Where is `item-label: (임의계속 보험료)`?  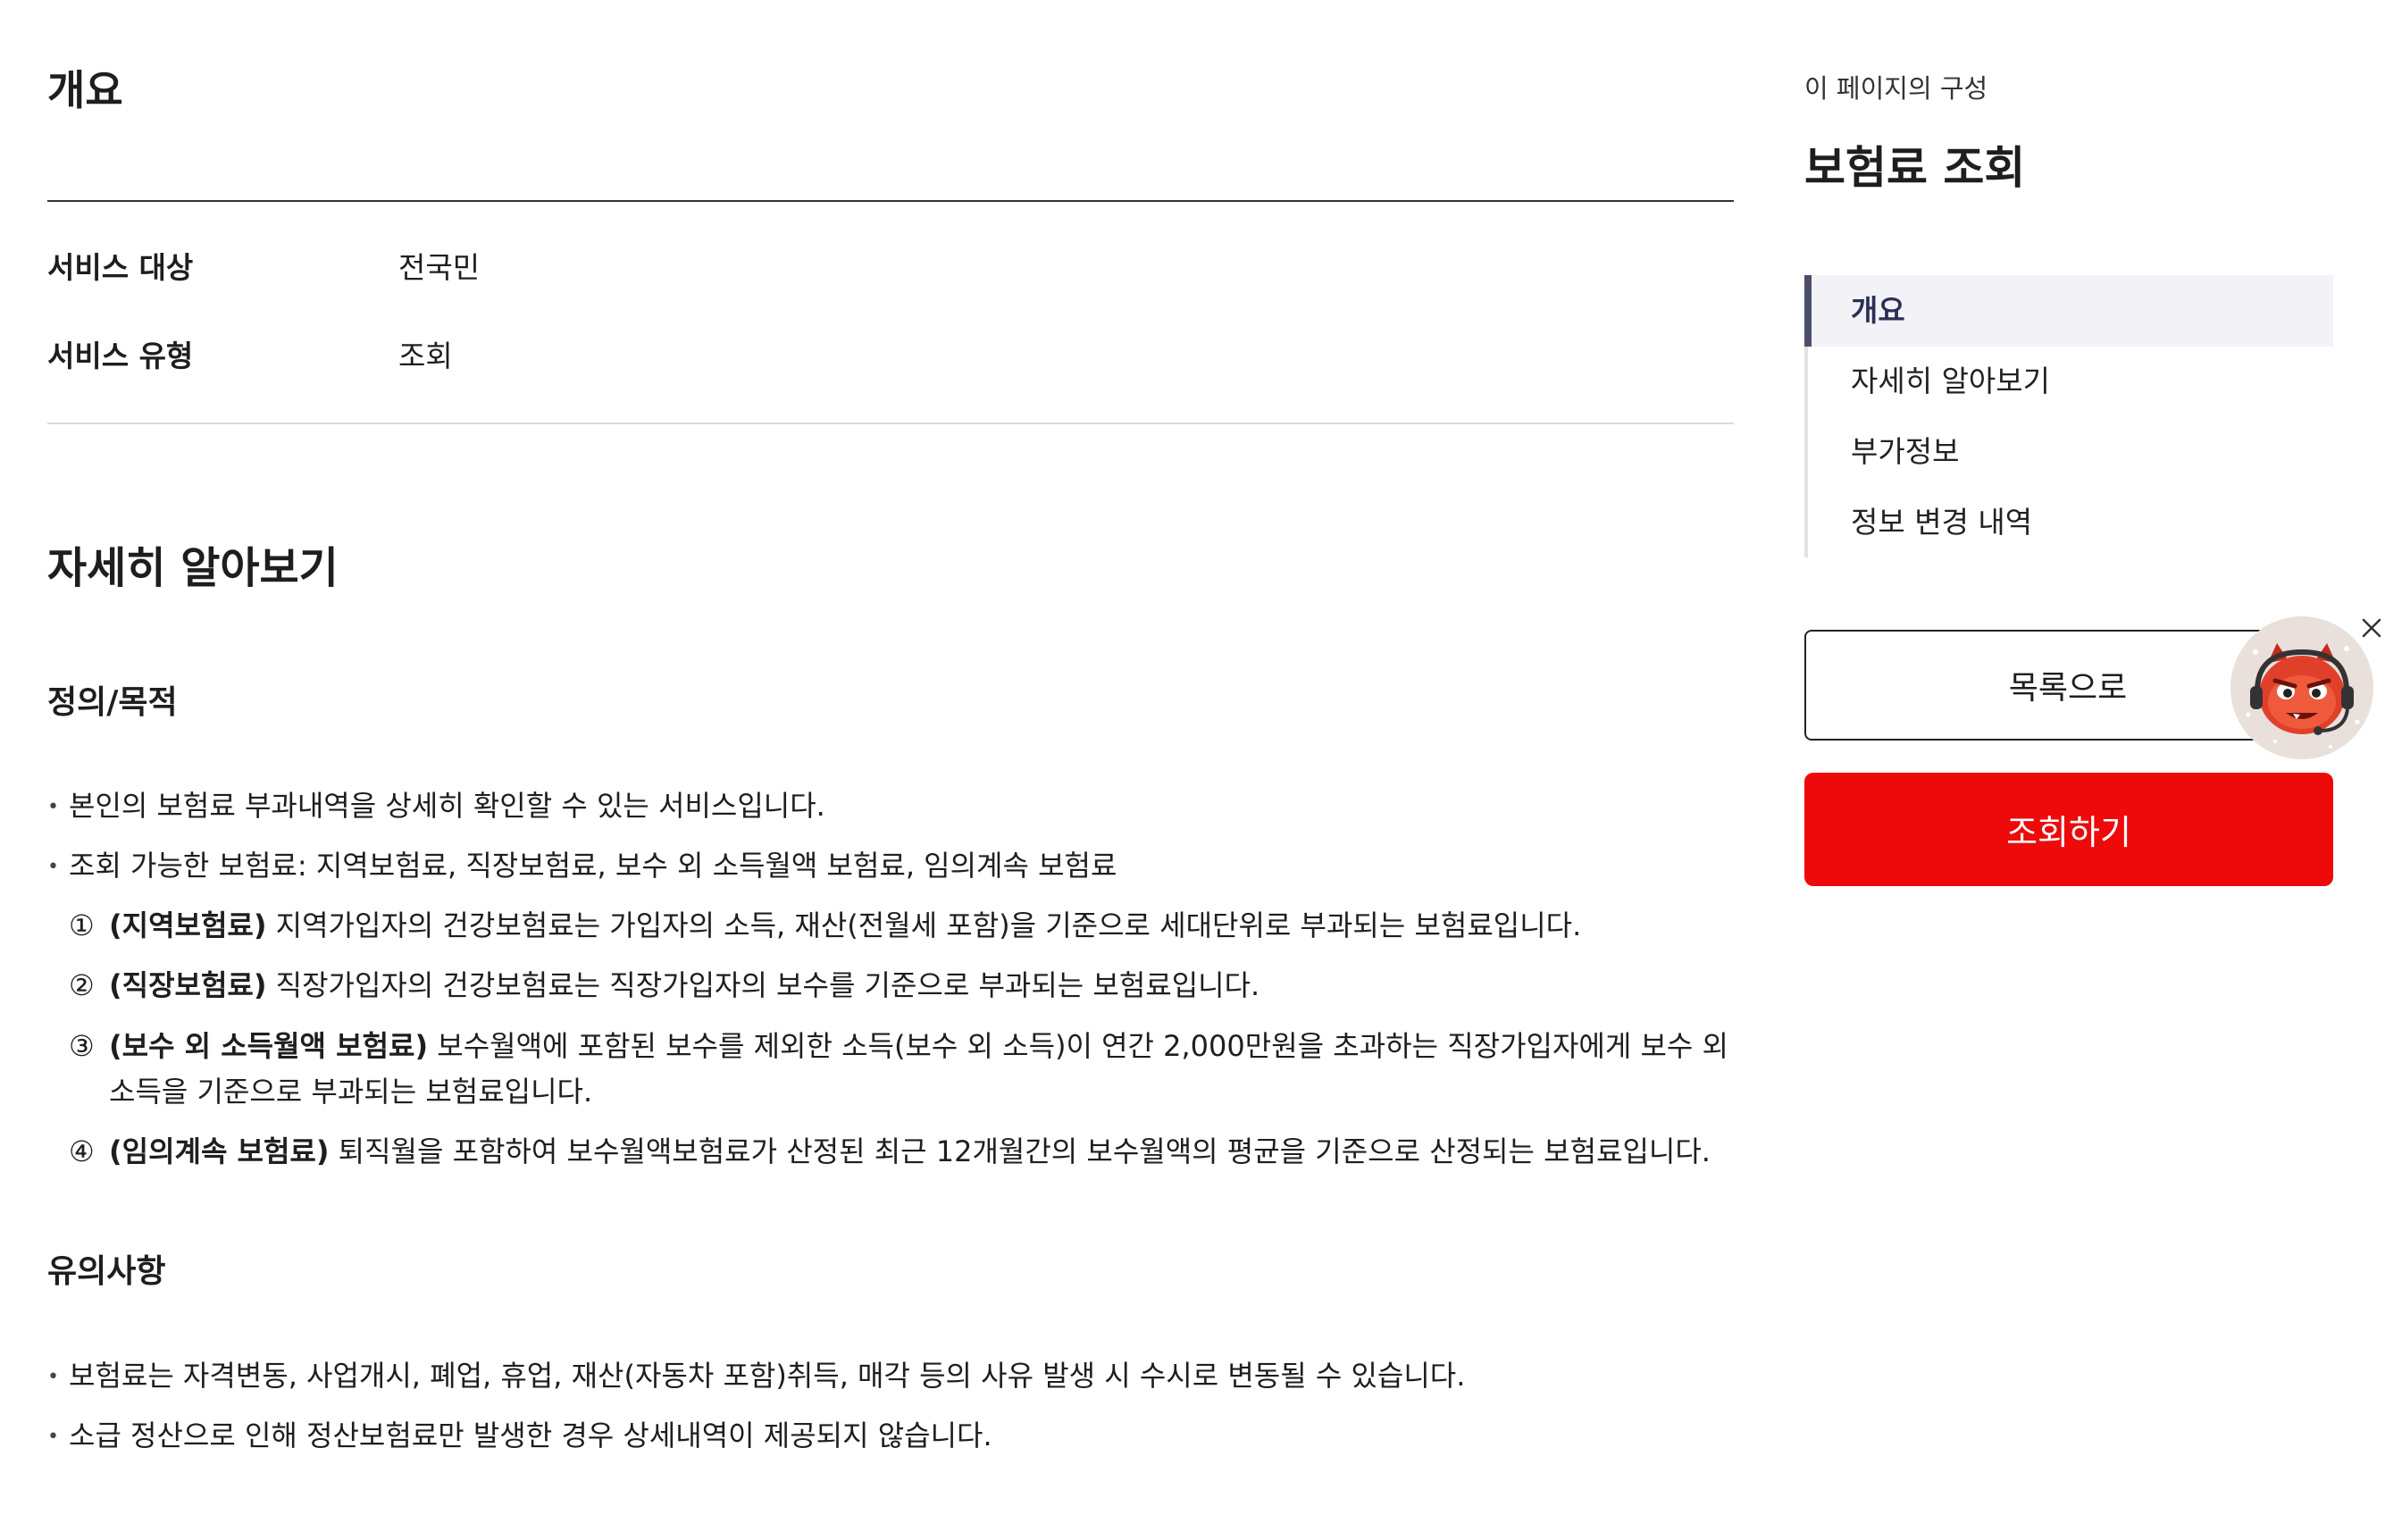 item-label: (임의계속 보험료) is located at coordinates (219, 1151).